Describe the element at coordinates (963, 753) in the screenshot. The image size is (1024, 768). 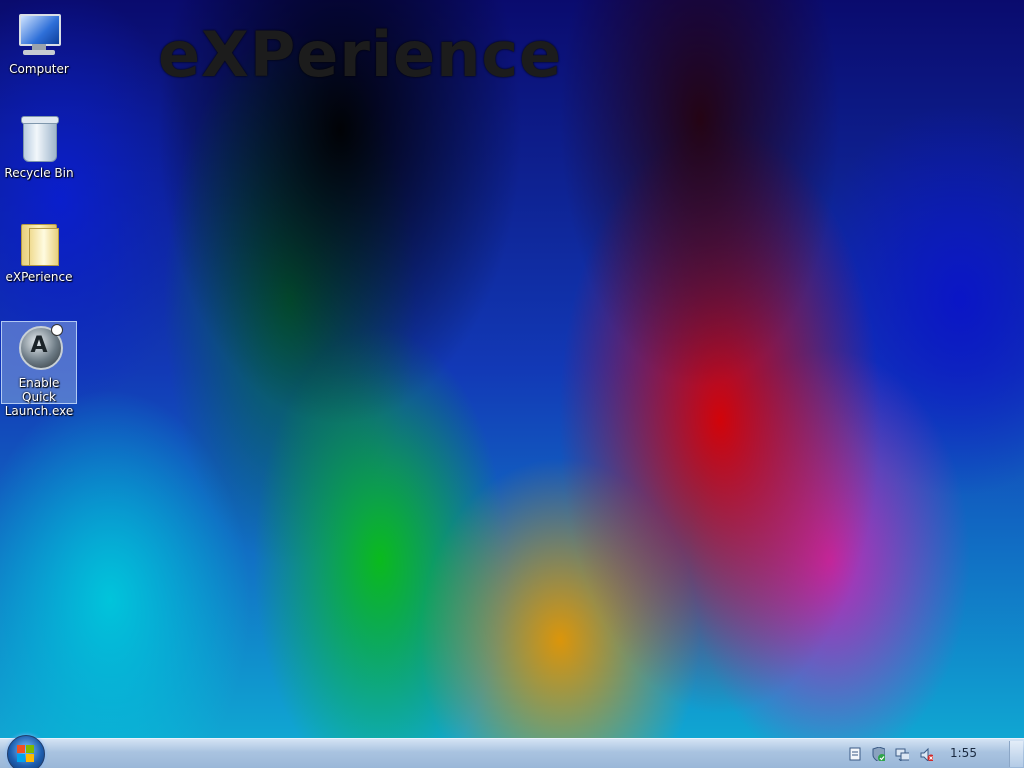
I see `taskbar-clock: 1:55` at that location.